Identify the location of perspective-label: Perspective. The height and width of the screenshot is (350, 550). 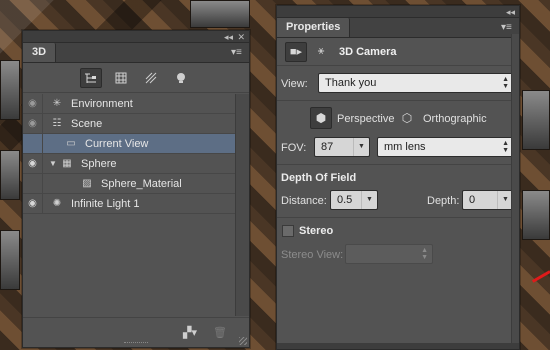
(366, 119).